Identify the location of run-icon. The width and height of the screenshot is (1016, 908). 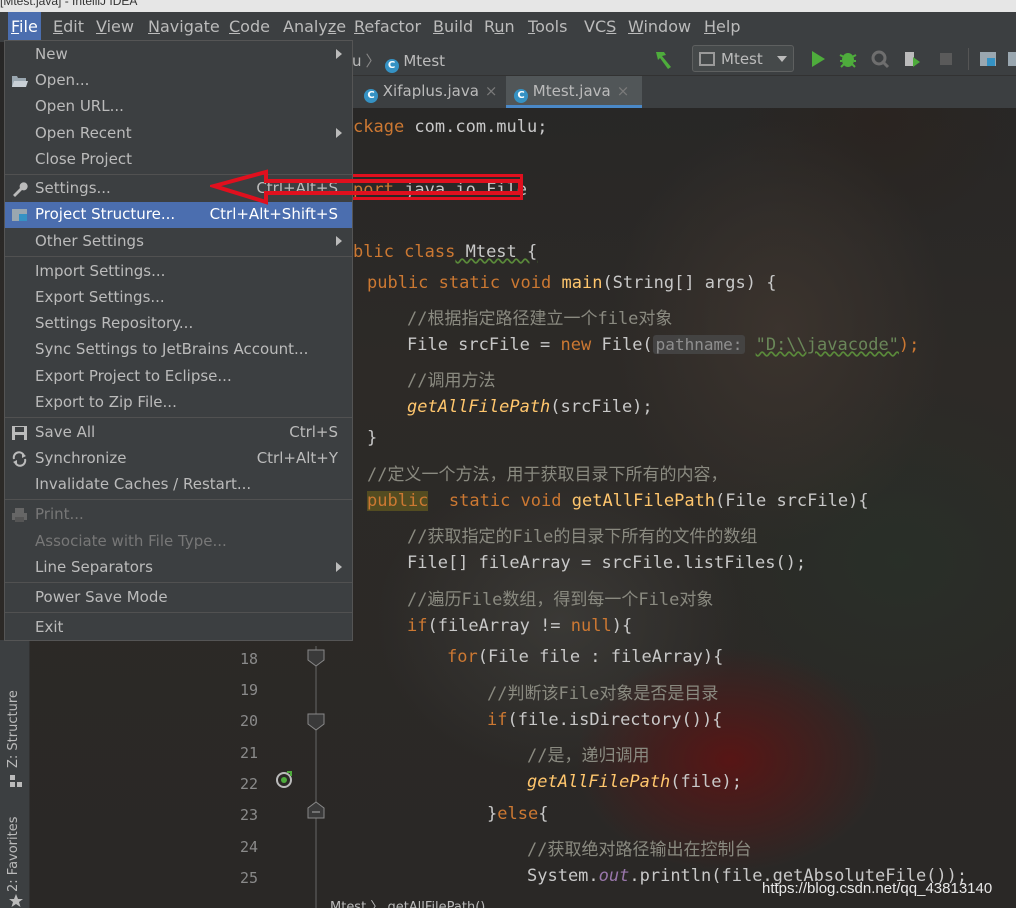
(818, 59).